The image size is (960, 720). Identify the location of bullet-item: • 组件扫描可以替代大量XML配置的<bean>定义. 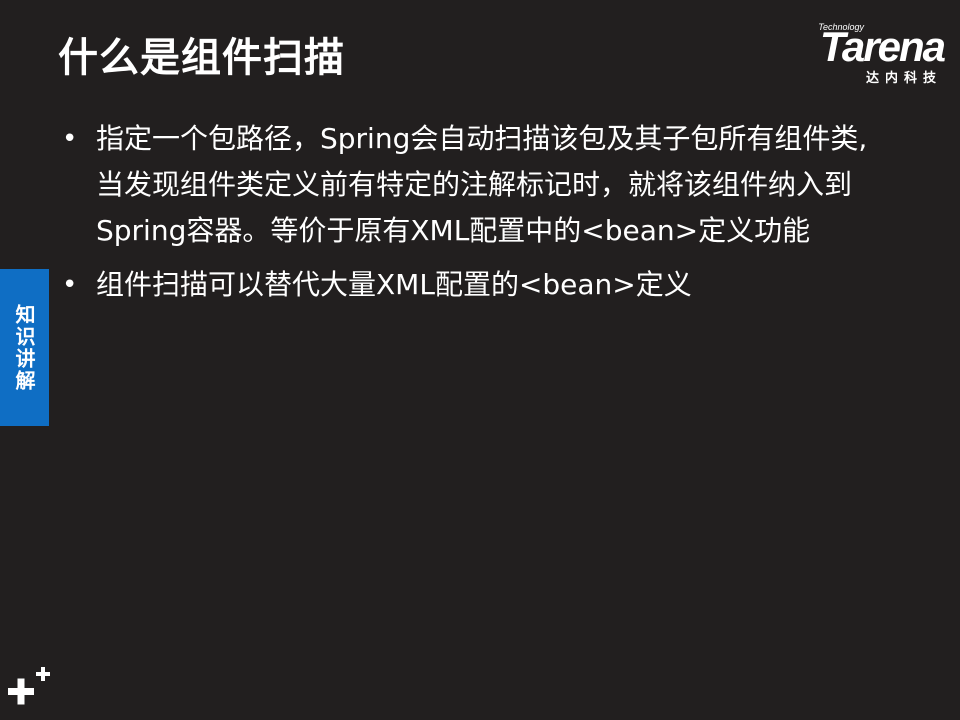
(472, 285).